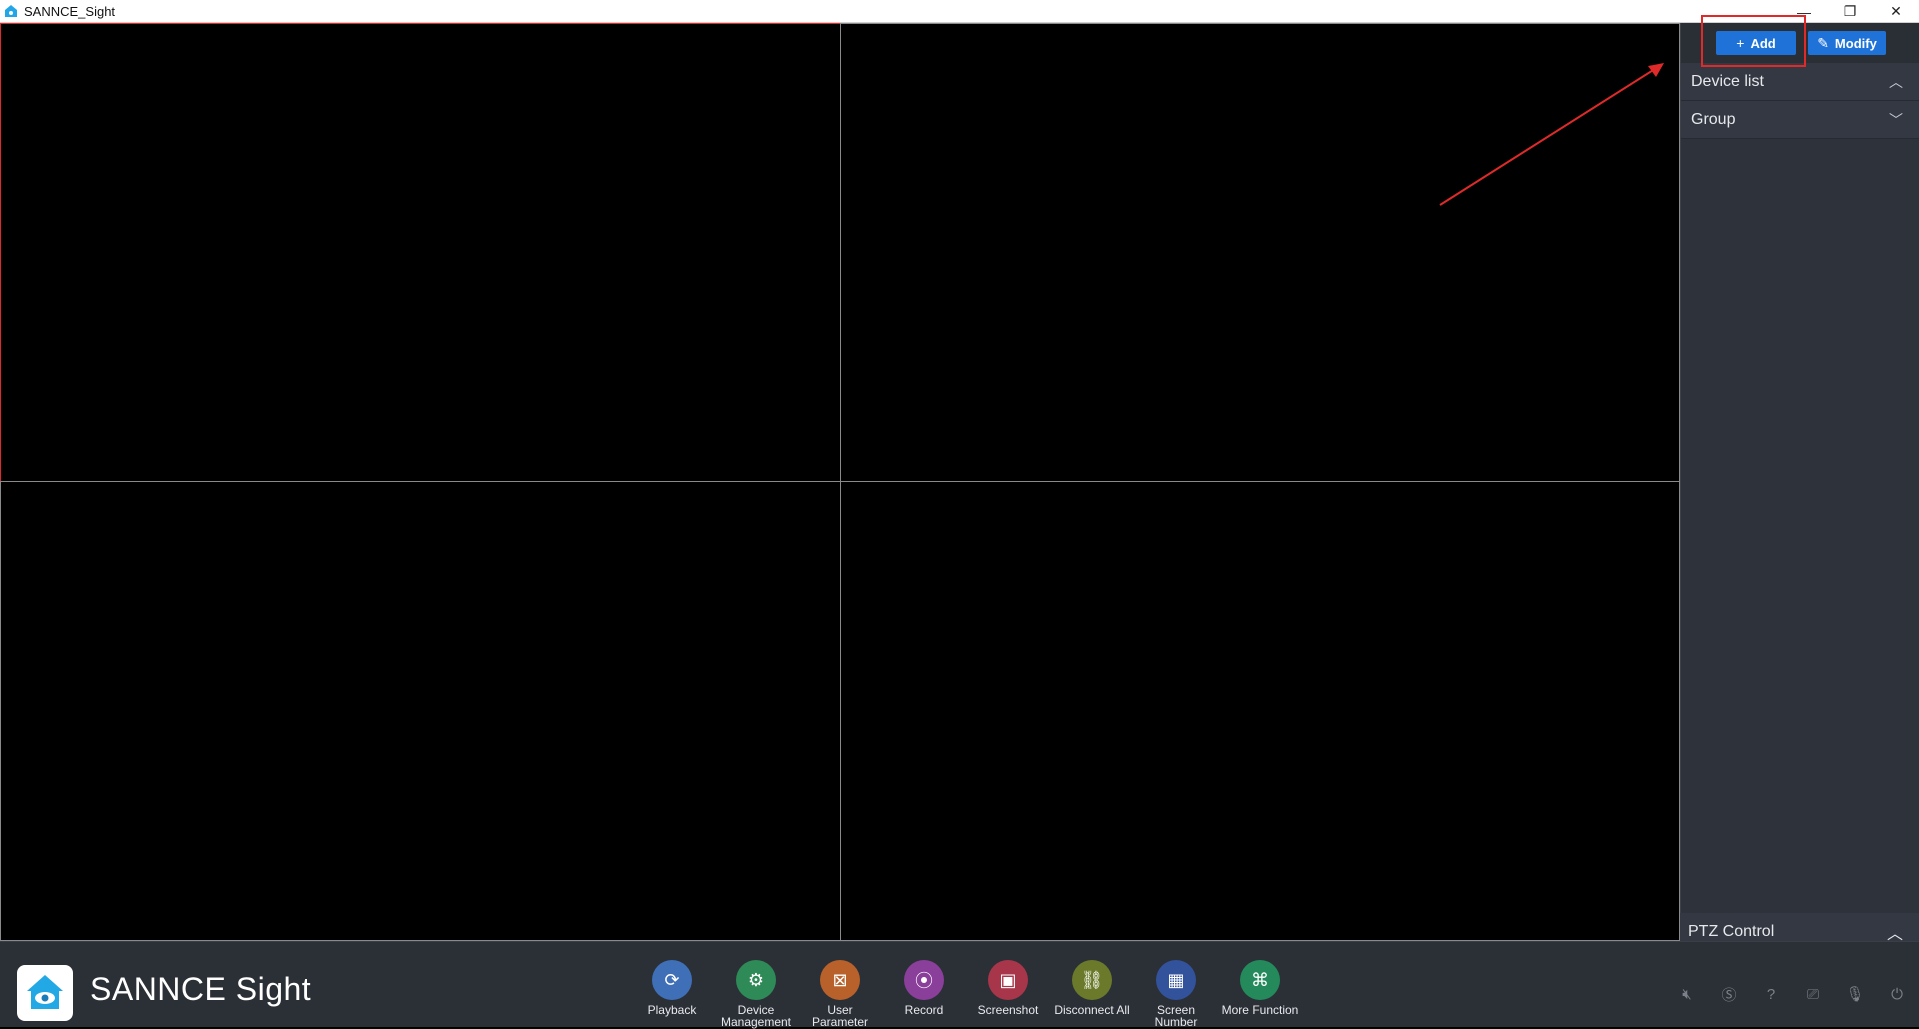 The width and height of the screenshot is (1919, 1029). I want to click on function-button-disconnect: ⛓ Disconnect All, so click(1092, 994).